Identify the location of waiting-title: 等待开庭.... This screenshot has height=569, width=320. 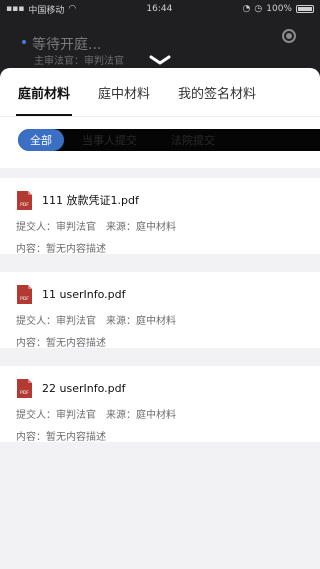
(67, 45).